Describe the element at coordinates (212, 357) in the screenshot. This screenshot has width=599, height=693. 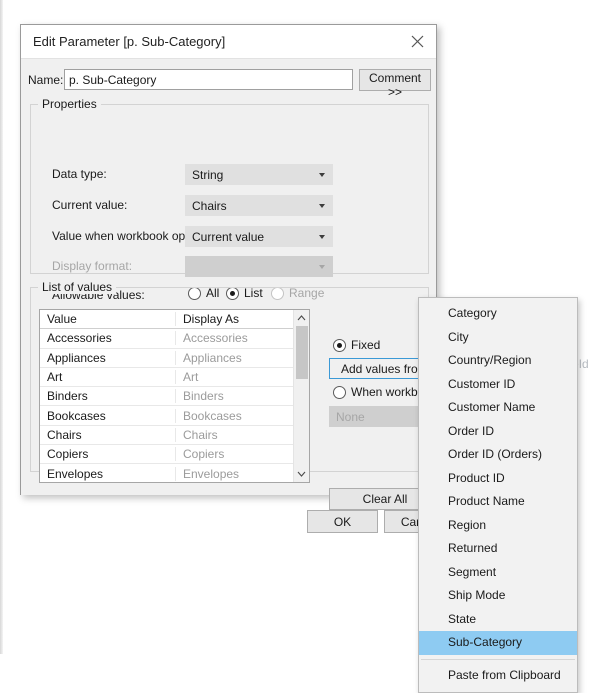
I see `cell-display-as: Appliances` at that location.